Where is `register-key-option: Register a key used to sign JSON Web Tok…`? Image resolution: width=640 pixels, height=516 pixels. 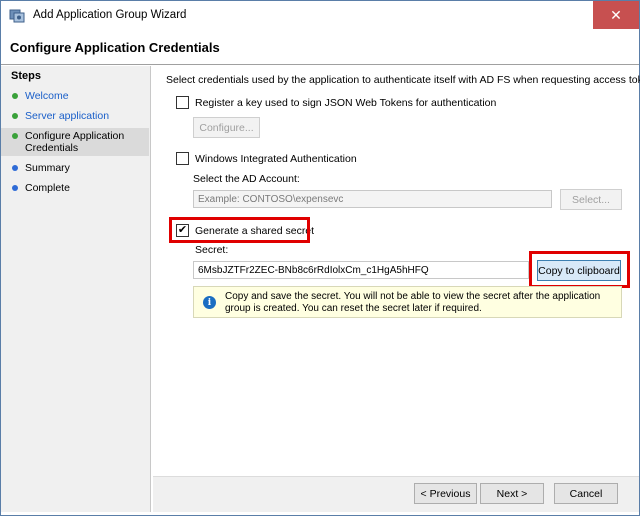
register-key-option: Register a key used to sign JSON Web Tok… is located at coordinates (336, 102).